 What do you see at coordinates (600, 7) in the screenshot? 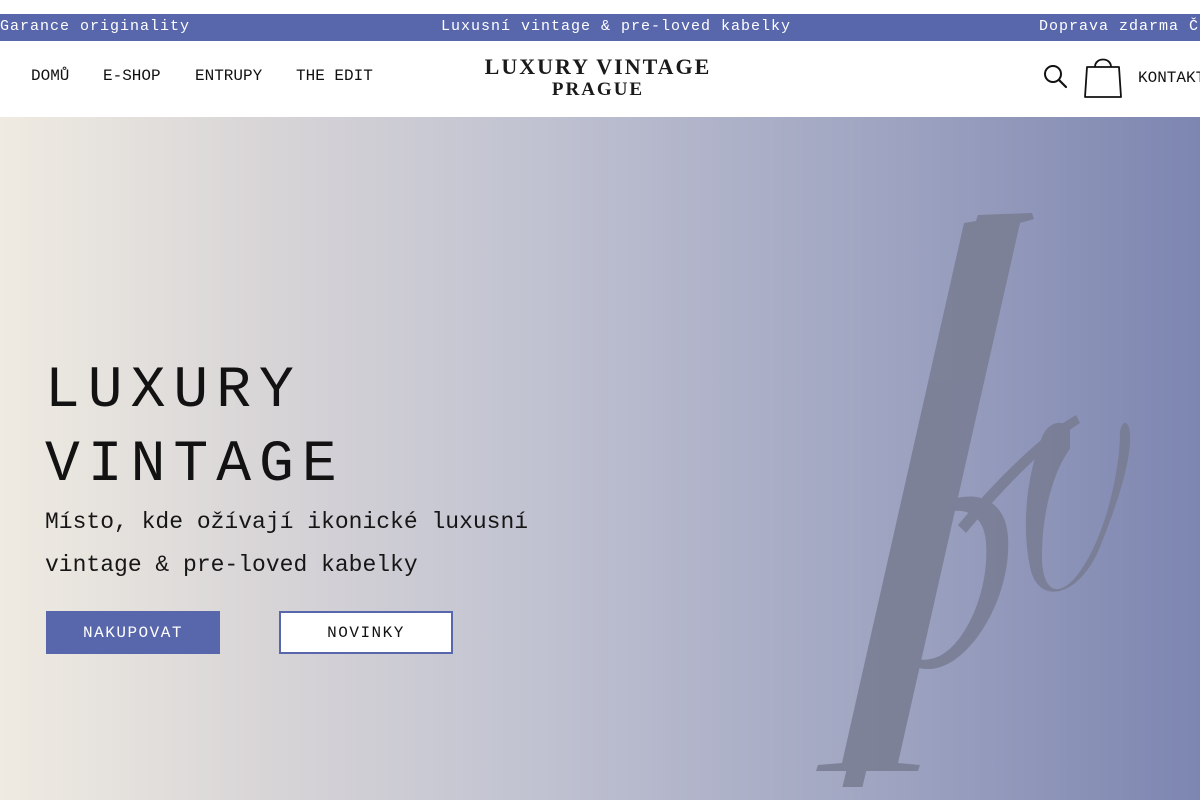
I see `top-spacer` at bounding box center [600, 7].